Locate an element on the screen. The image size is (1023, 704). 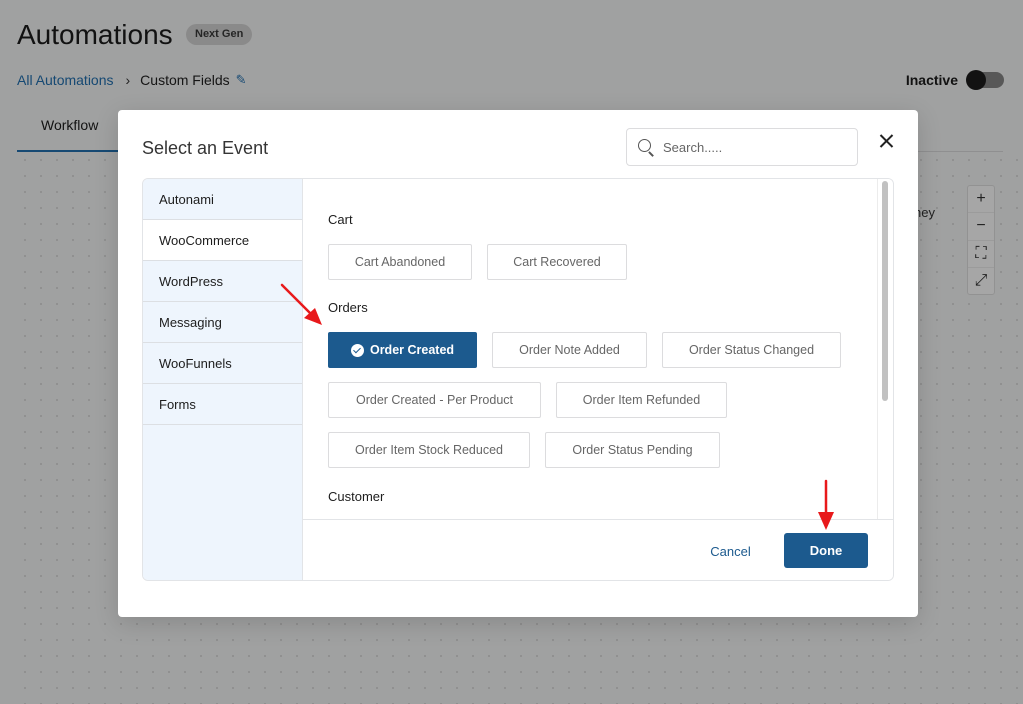
event-cart-abandoned: Cart Abandoned is located at coordinates (400, 262).